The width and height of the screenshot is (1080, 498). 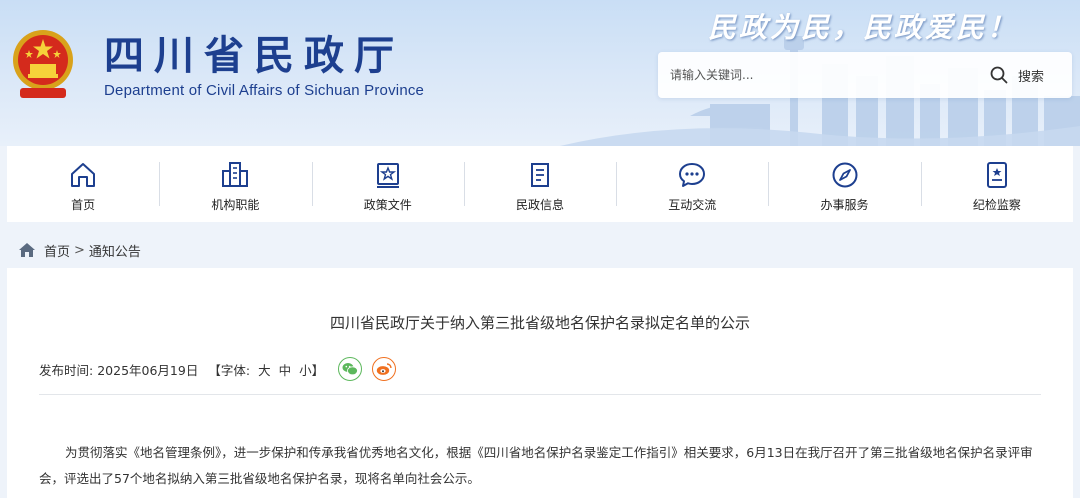 I want to click on nav-item-home: 首页, so click(x=83, y=184).